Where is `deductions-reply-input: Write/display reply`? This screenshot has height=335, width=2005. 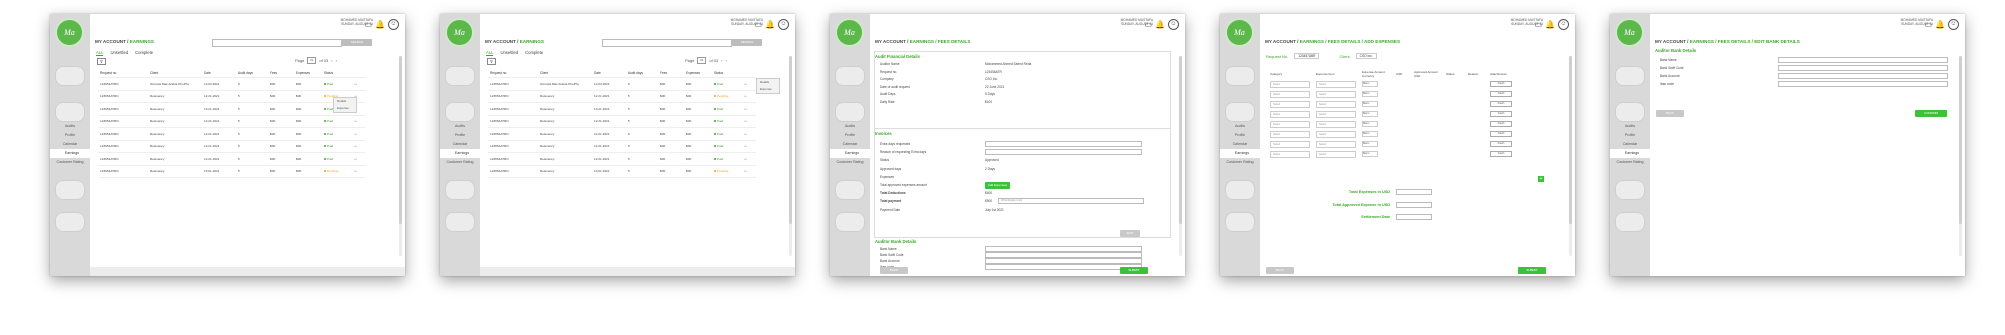 deductions-reply-input: Write/display reply is located at coordinates (1071, 201).